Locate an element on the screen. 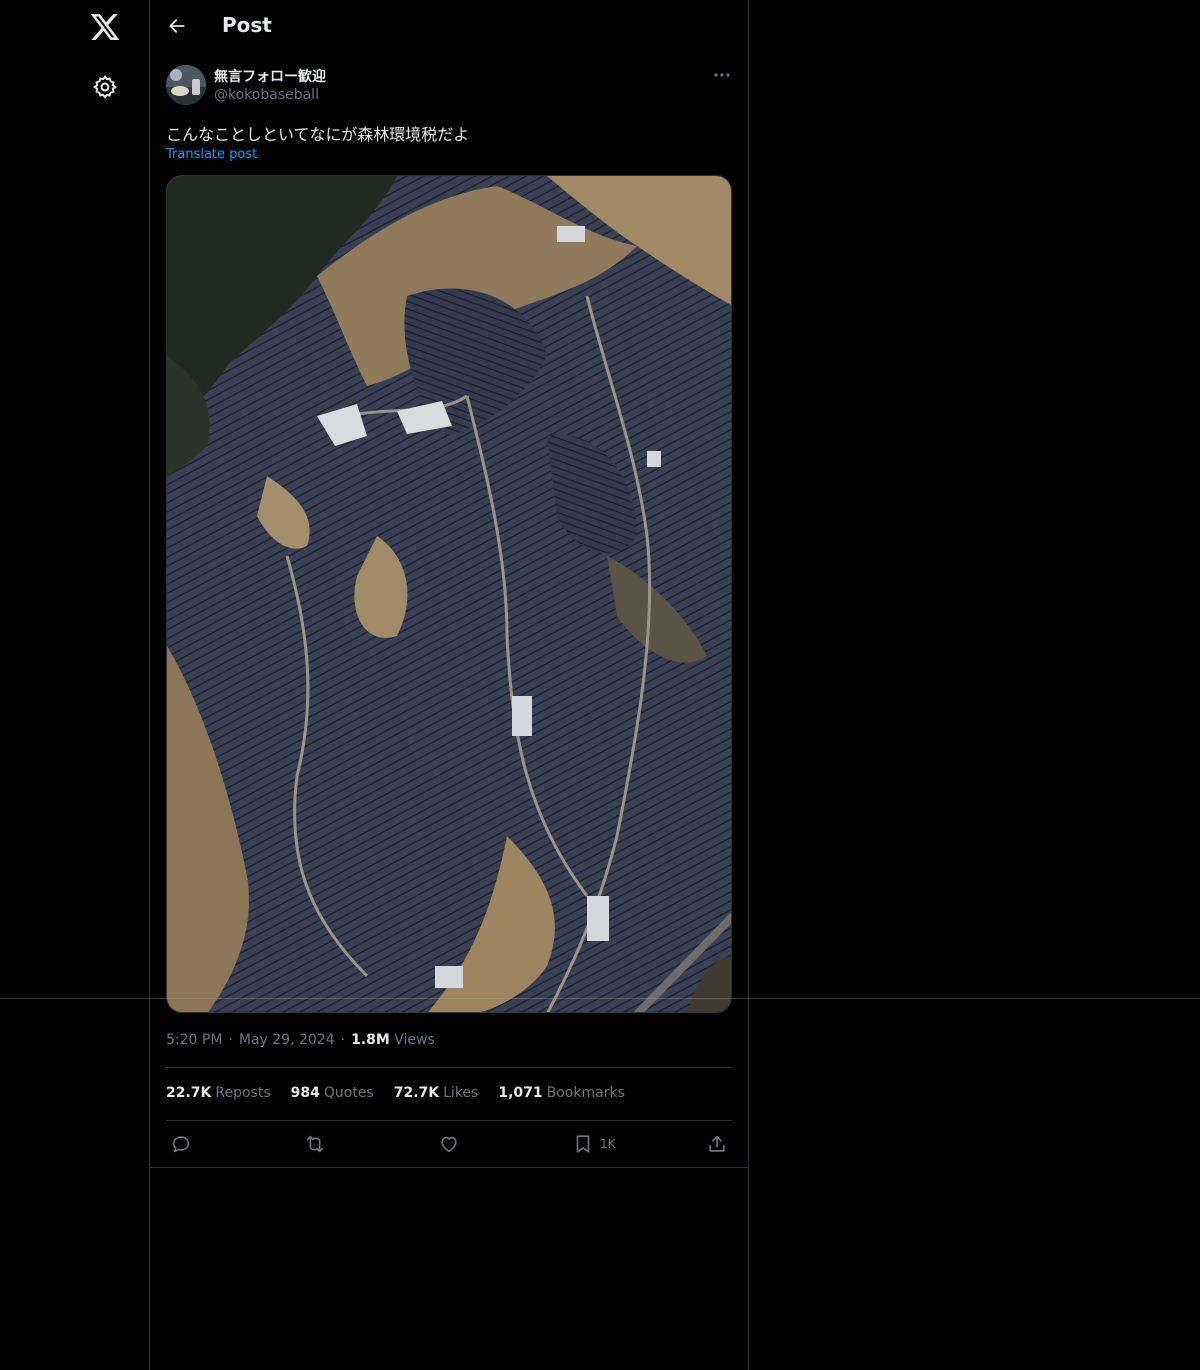 Image resolution: width=1200 pixels, height=1370 pixels. back-button is located at coordinates (177, 26).